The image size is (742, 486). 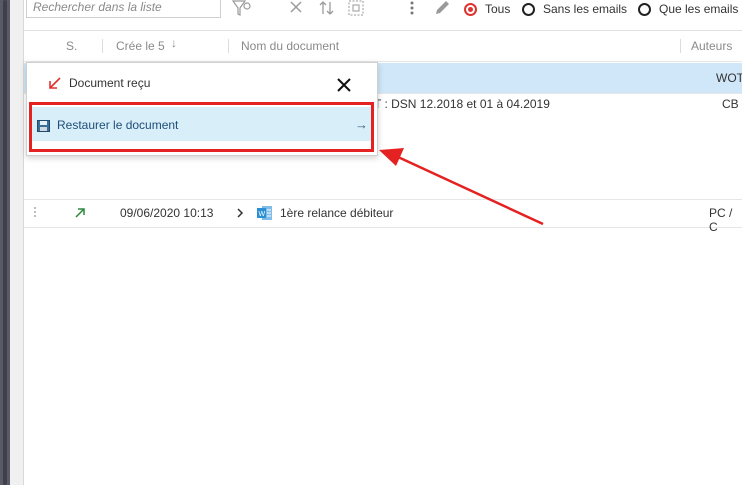 I want to click on splitter-grip, so click(x=5, y=242).